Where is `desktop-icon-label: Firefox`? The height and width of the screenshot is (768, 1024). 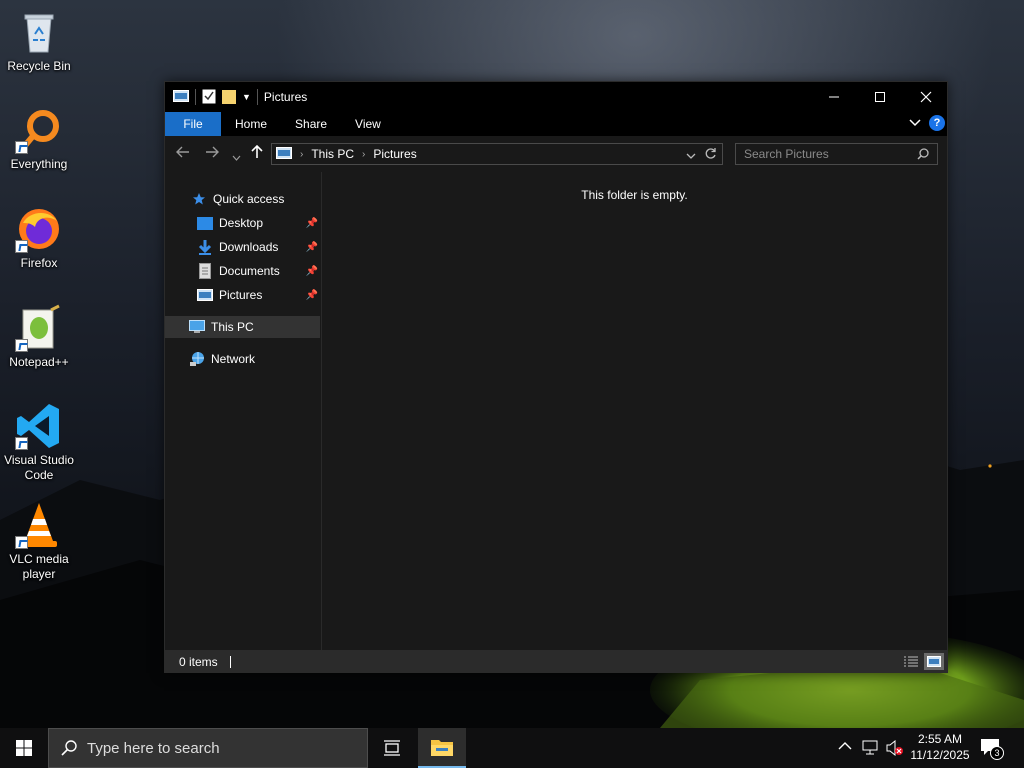 desktop-icon-label: Firefox is located at coordinates (39, 263).